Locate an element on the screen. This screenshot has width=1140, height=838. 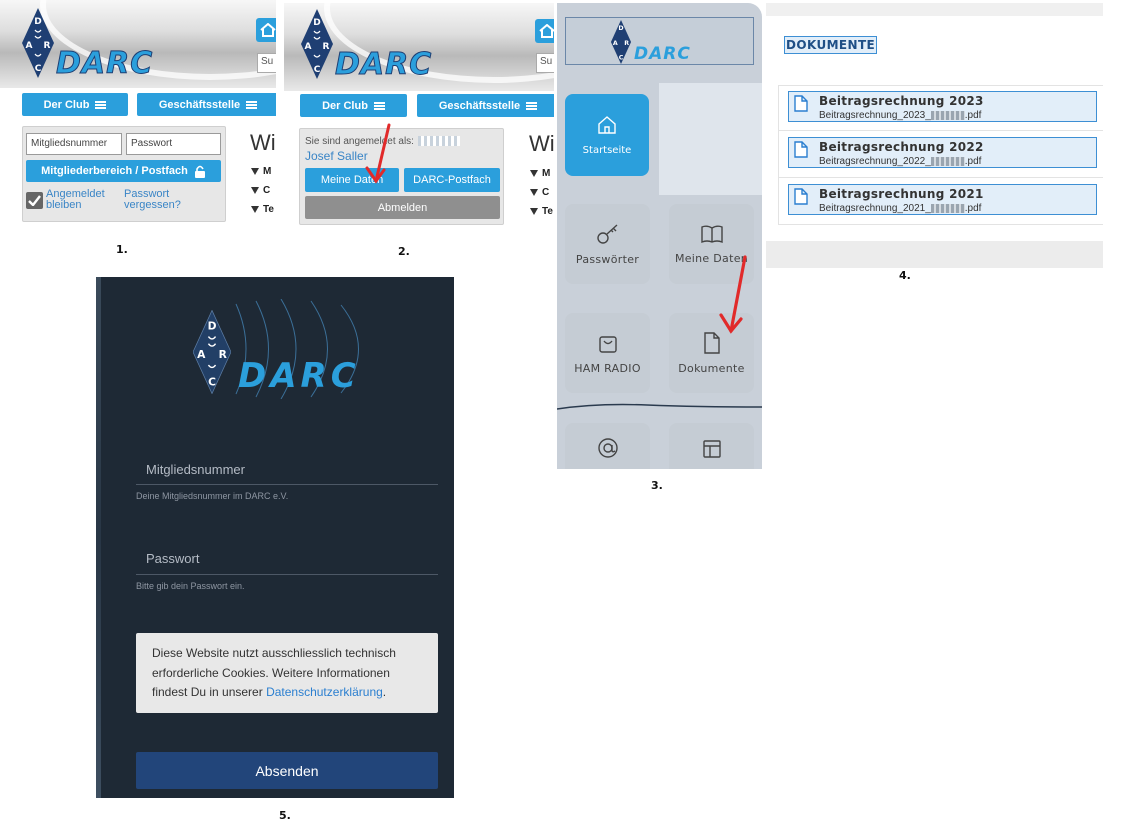
step-label-4: 4. is located at coordinates (905, 275).